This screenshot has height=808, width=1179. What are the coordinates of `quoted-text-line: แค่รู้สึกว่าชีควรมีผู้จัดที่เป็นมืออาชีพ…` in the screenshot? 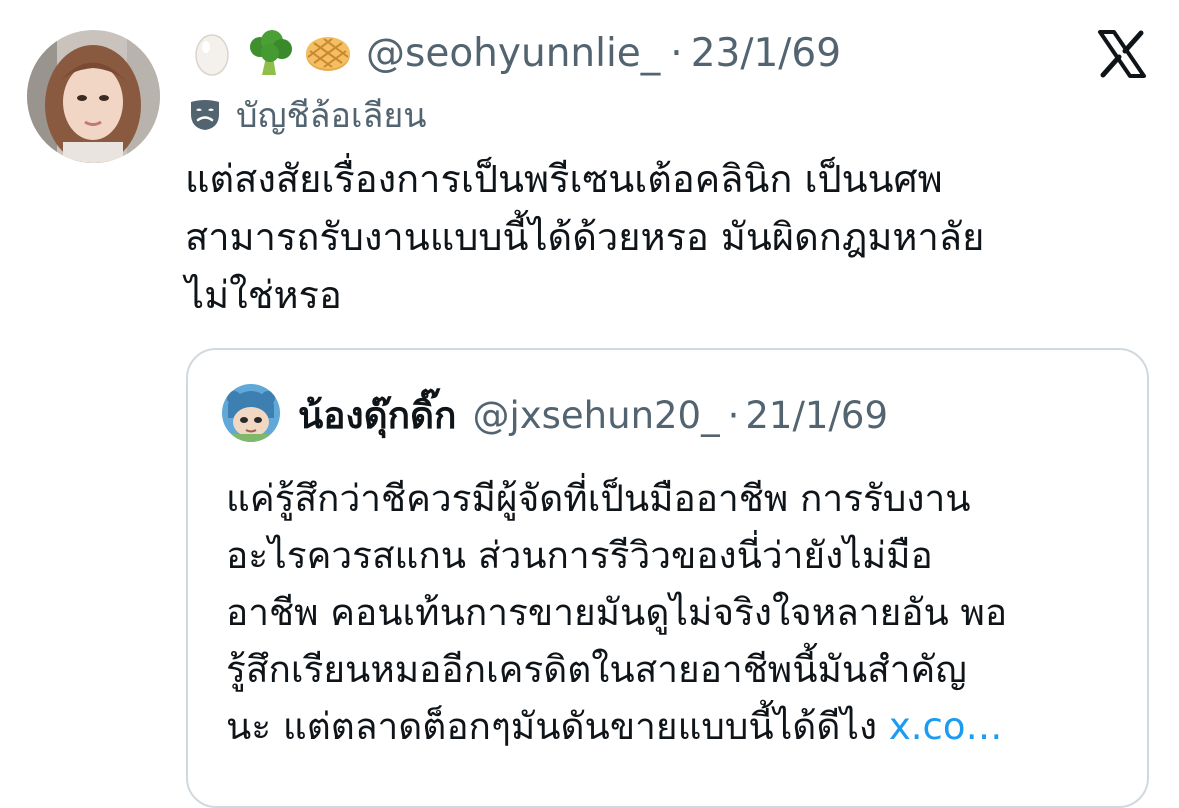 It's located at (598, 498).